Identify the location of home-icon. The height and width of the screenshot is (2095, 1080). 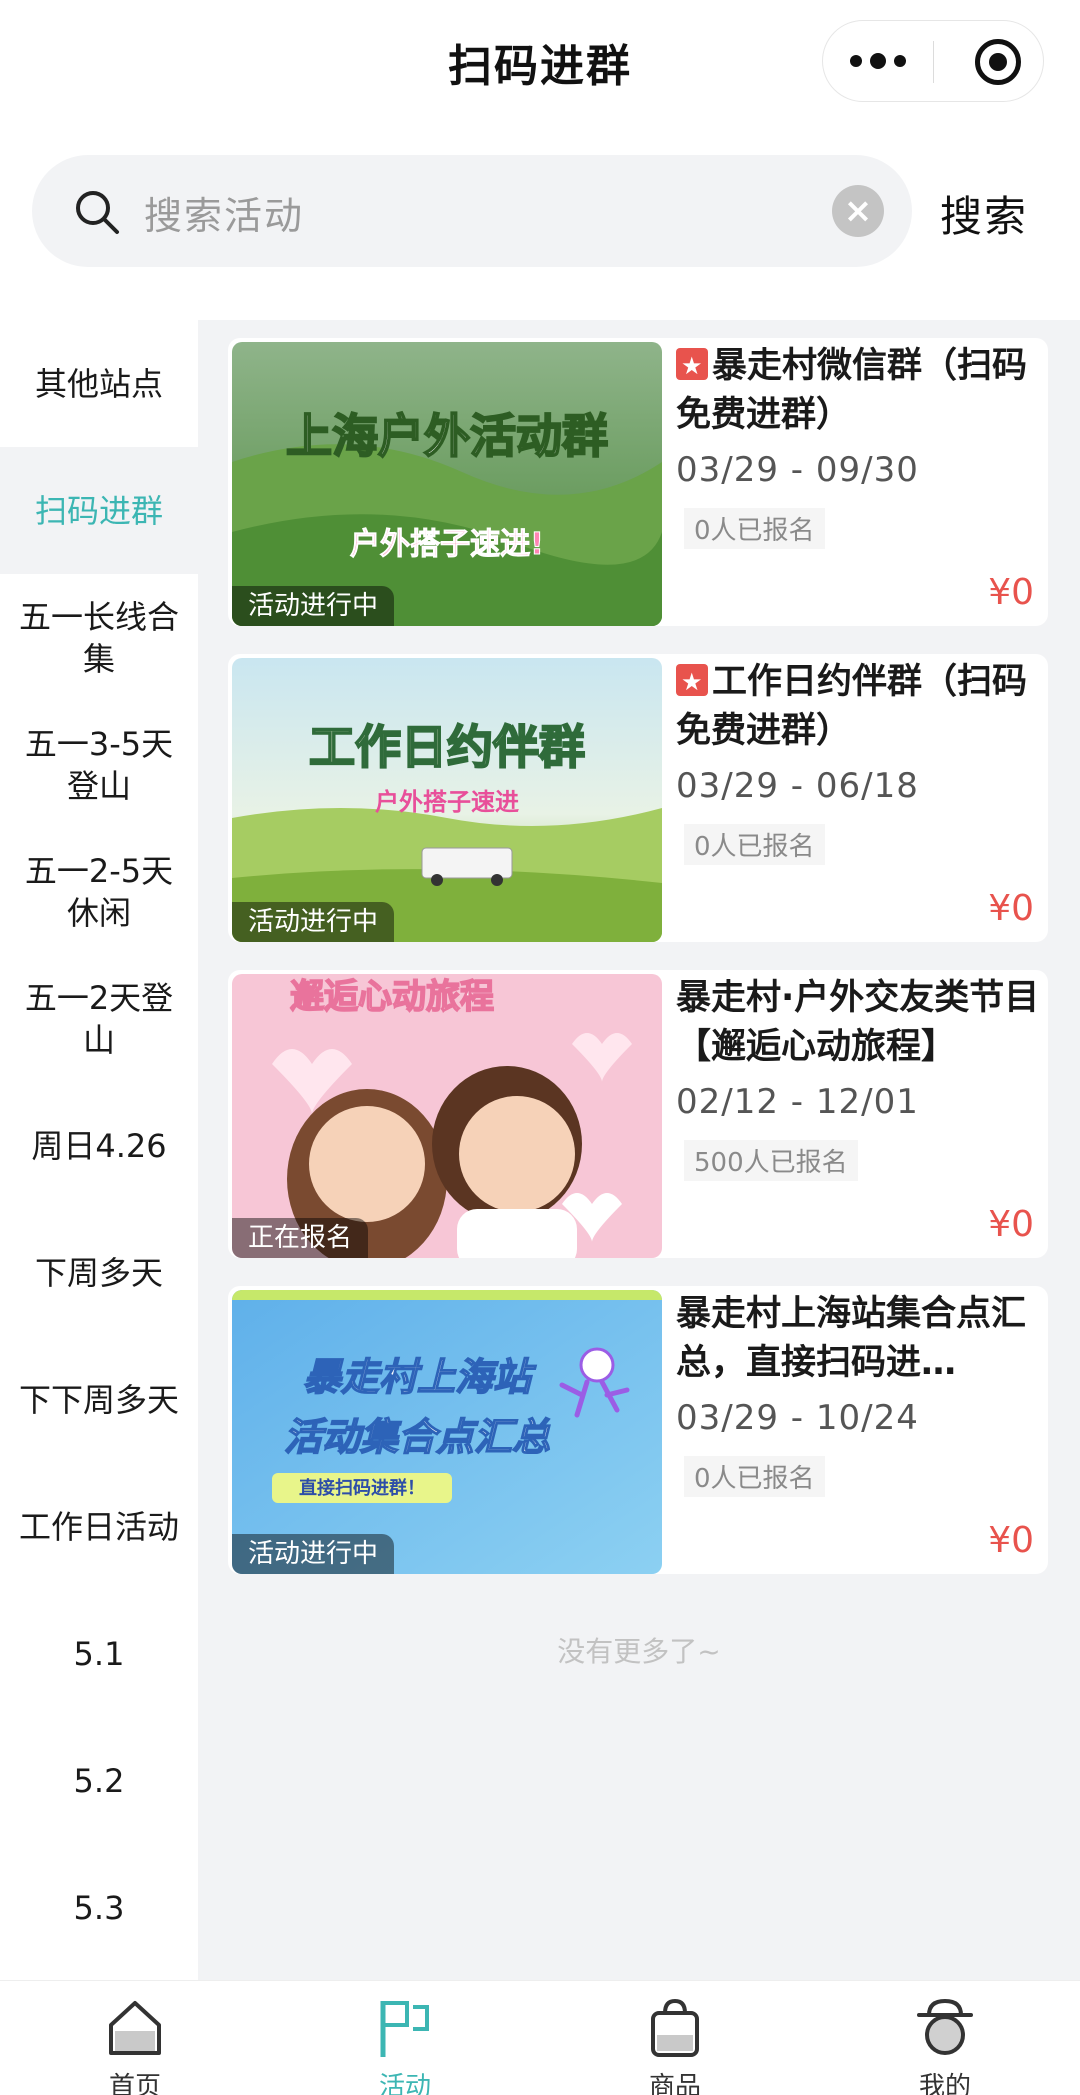
(135, 2028).